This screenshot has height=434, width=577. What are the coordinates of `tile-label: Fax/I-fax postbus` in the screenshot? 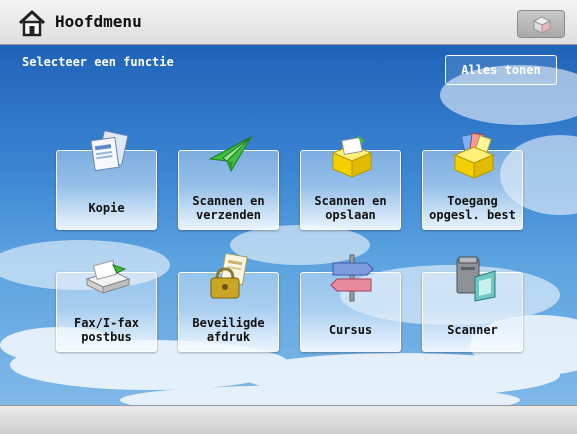 It's located at (106, 330).